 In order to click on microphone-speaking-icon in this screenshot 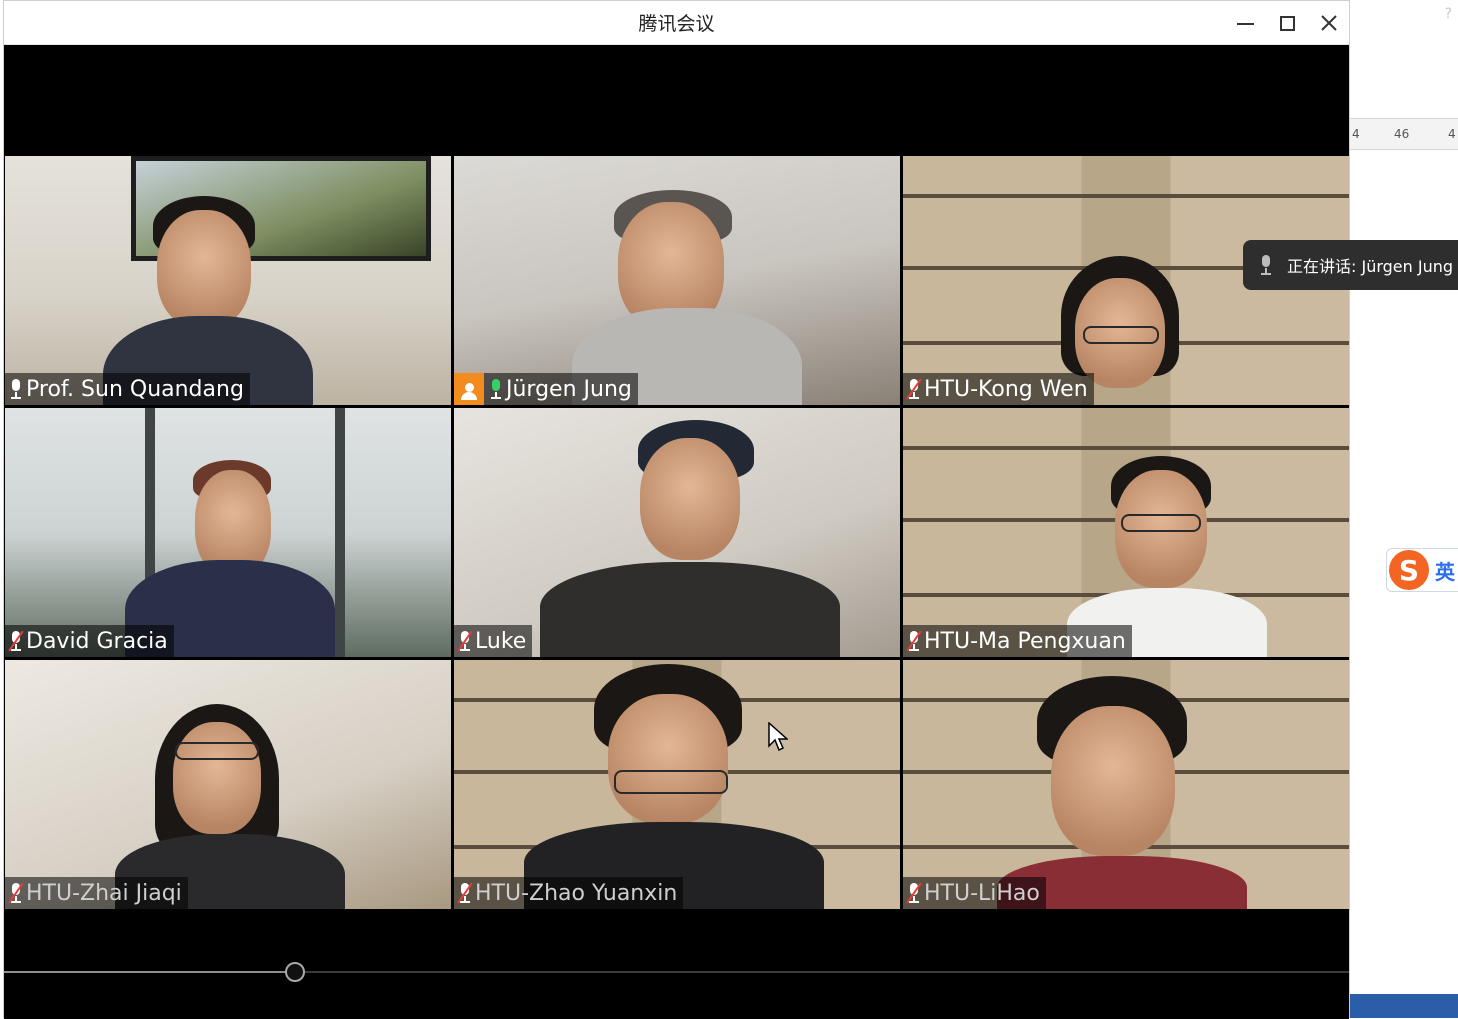, I will do `click(496, 389)`.